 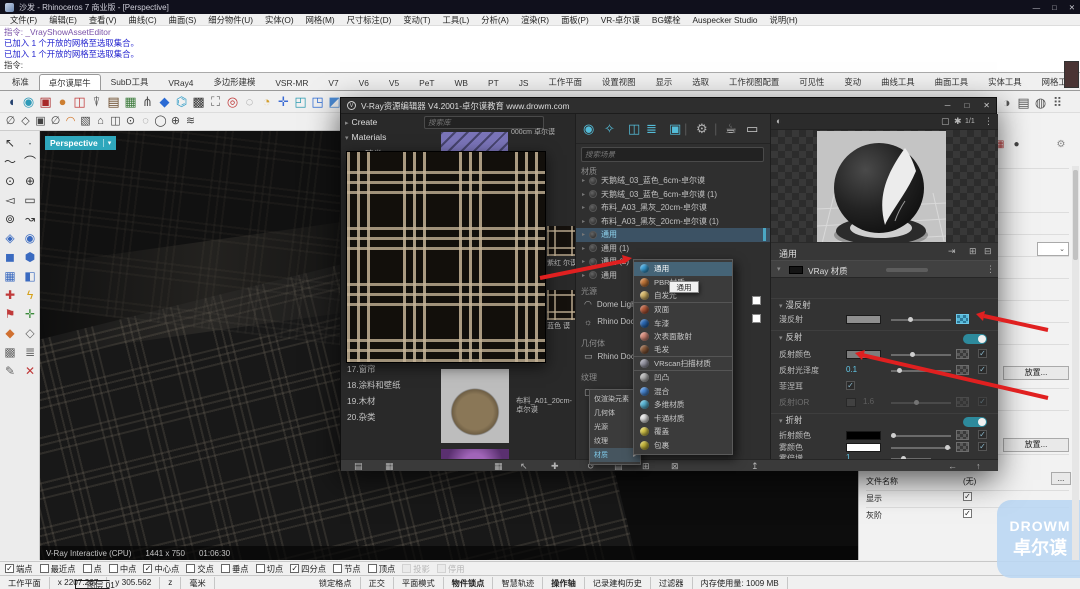 I want to click on status-toggle: 内存使用量: 1009 MB, so click(x=740, y=582).